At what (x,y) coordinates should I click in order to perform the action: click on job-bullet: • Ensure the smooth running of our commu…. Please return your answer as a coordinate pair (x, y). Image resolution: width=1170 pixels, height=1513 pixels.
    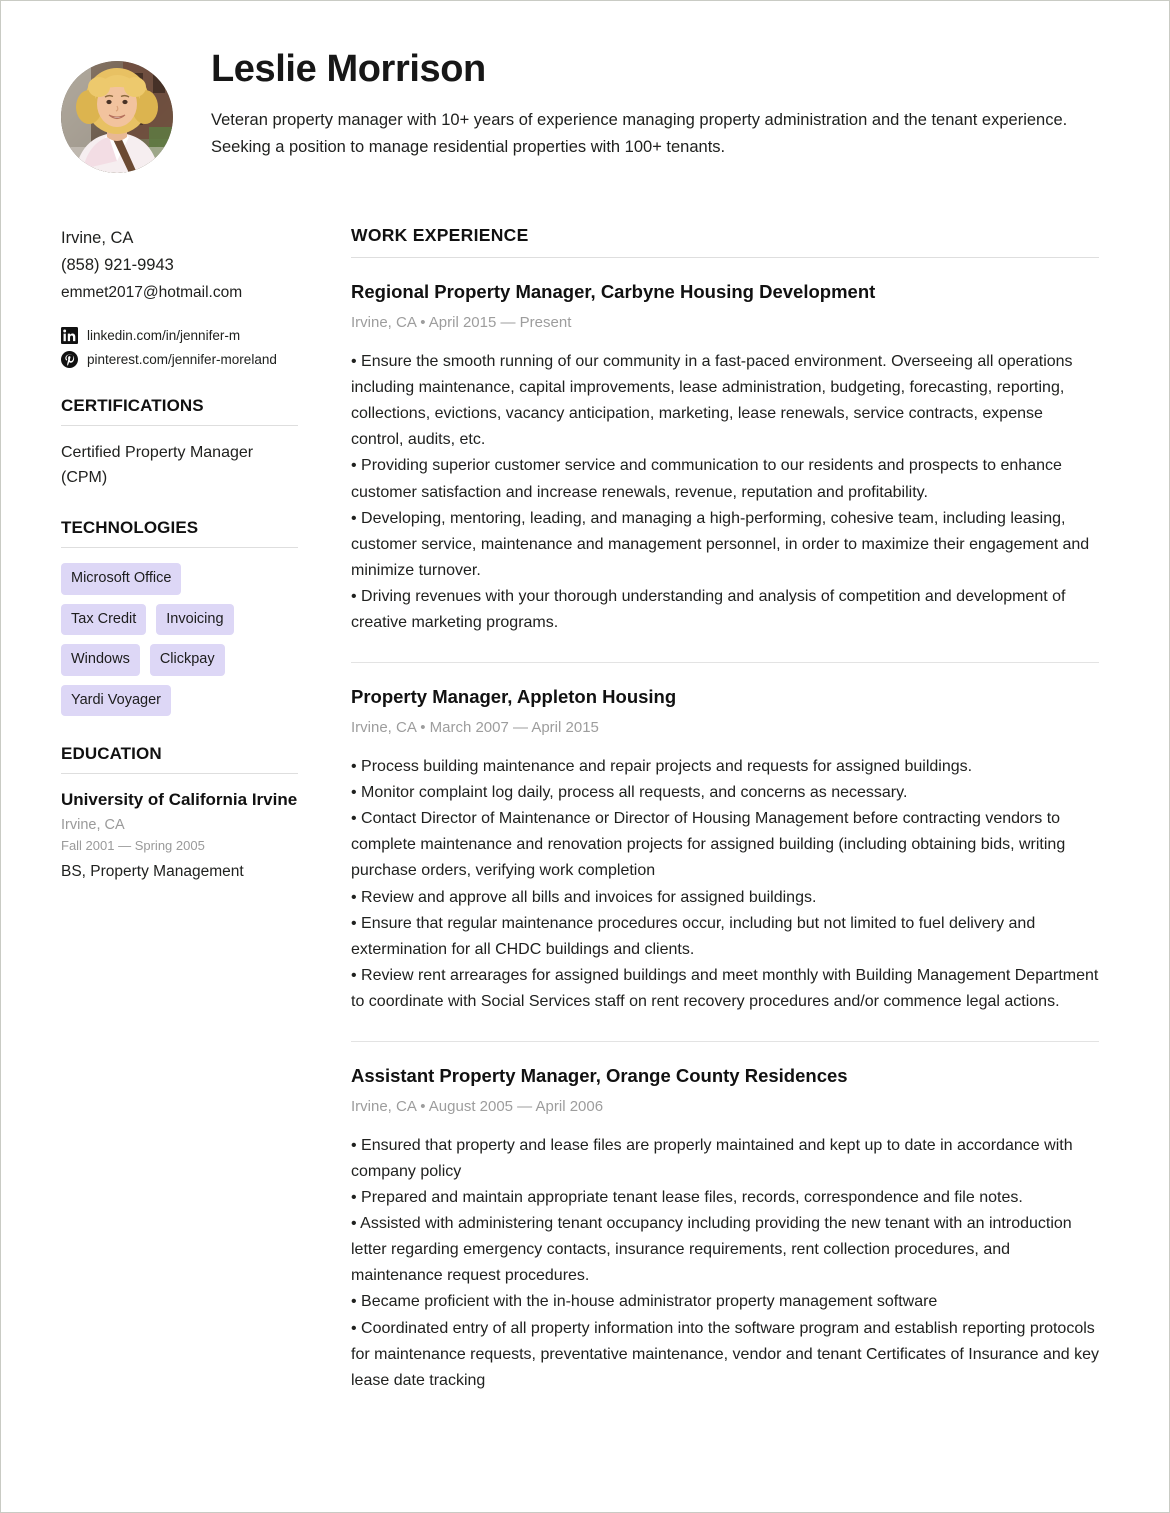
    Looking at the image, I should click on (712, 401).